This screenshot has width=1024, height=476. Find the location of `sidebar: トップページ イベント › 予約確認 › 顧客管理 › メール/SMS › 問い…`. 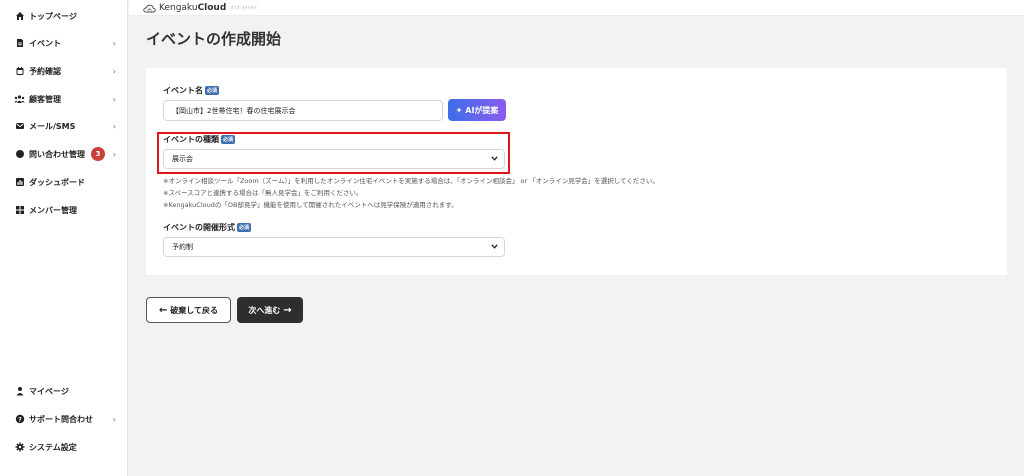

sidebar: トップページ イベント › 予約確認 › 顧客管理 › メール/SMS › 問い… is located at coordinates (64, 238).